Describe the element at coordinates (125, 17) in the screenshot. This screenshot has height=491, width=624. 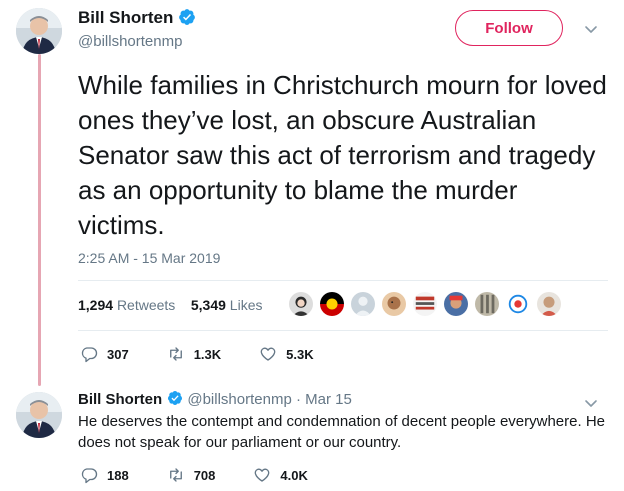
I see `author-name: Bill Shorten` at that location.